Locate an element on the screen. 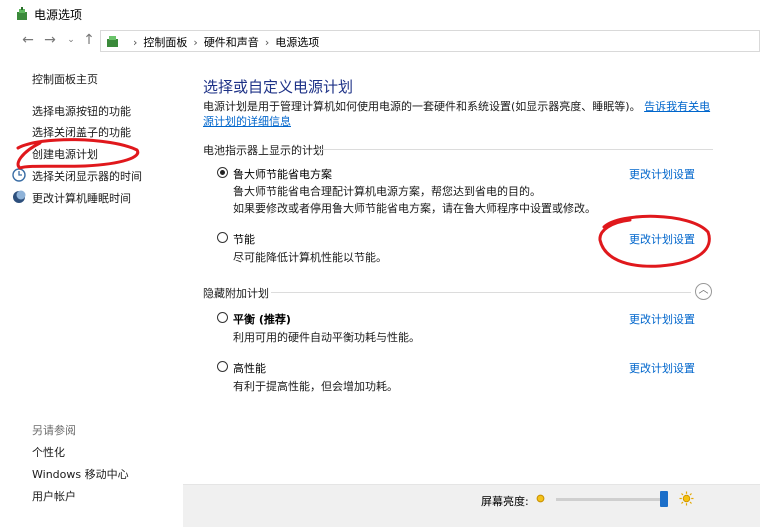  plan-balanced-radio is located at coordinates (222, 317).